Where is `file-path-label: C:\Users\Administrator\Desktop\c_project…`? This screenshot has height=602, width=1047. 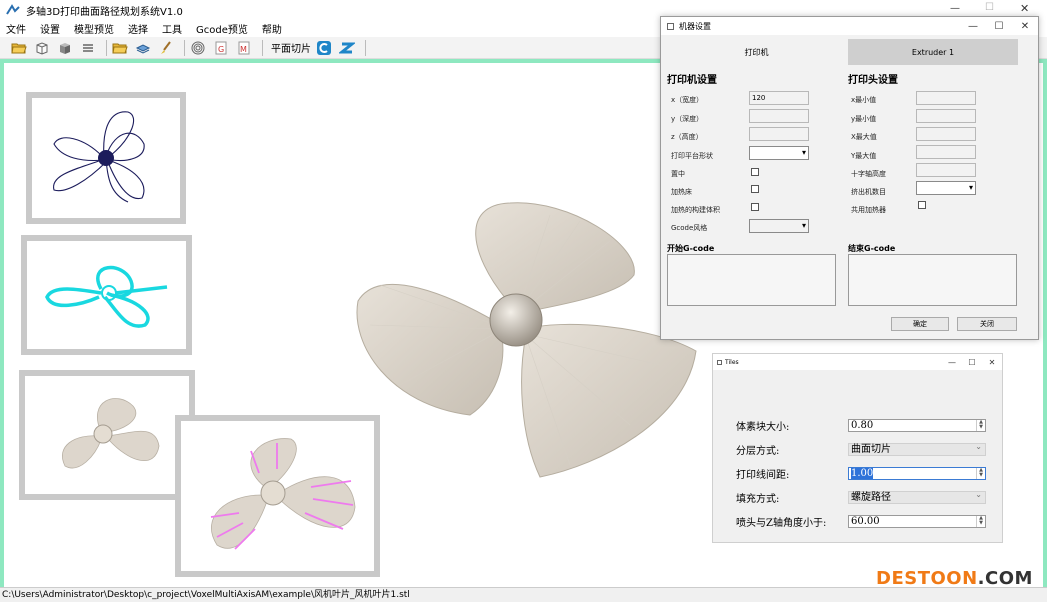 file-path-label: C:\Users\Administrator\Desktop\c_project… is located at coordinates (206, 595).